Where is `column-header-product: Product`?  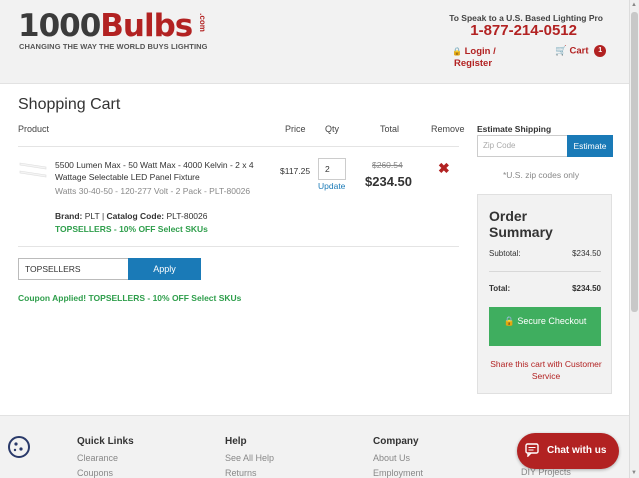
column-header-product: Product is located at coordinates (34, 129).